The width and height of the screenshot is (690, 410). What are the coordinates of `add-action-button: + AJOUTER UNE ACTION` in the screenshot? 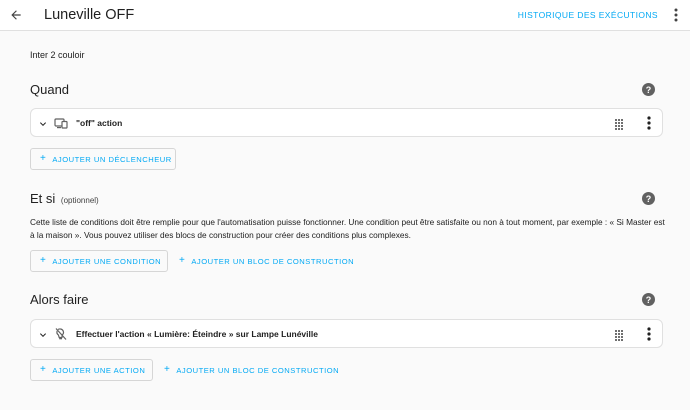 It's located at (91, 370).